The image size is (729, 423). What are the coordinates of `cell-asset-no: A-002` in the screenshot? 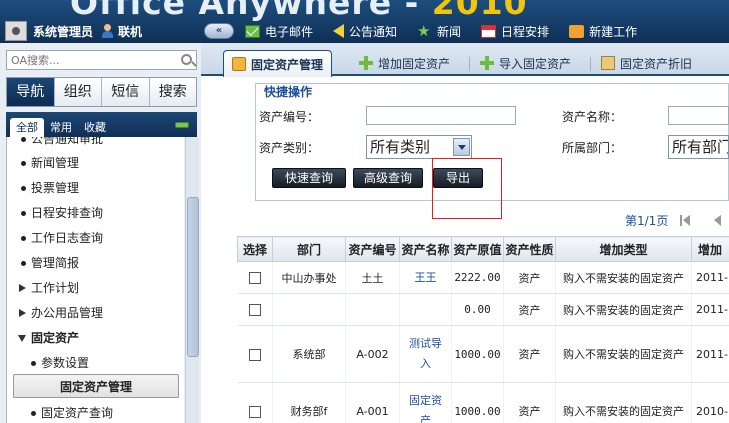 It's located at (372, 354).